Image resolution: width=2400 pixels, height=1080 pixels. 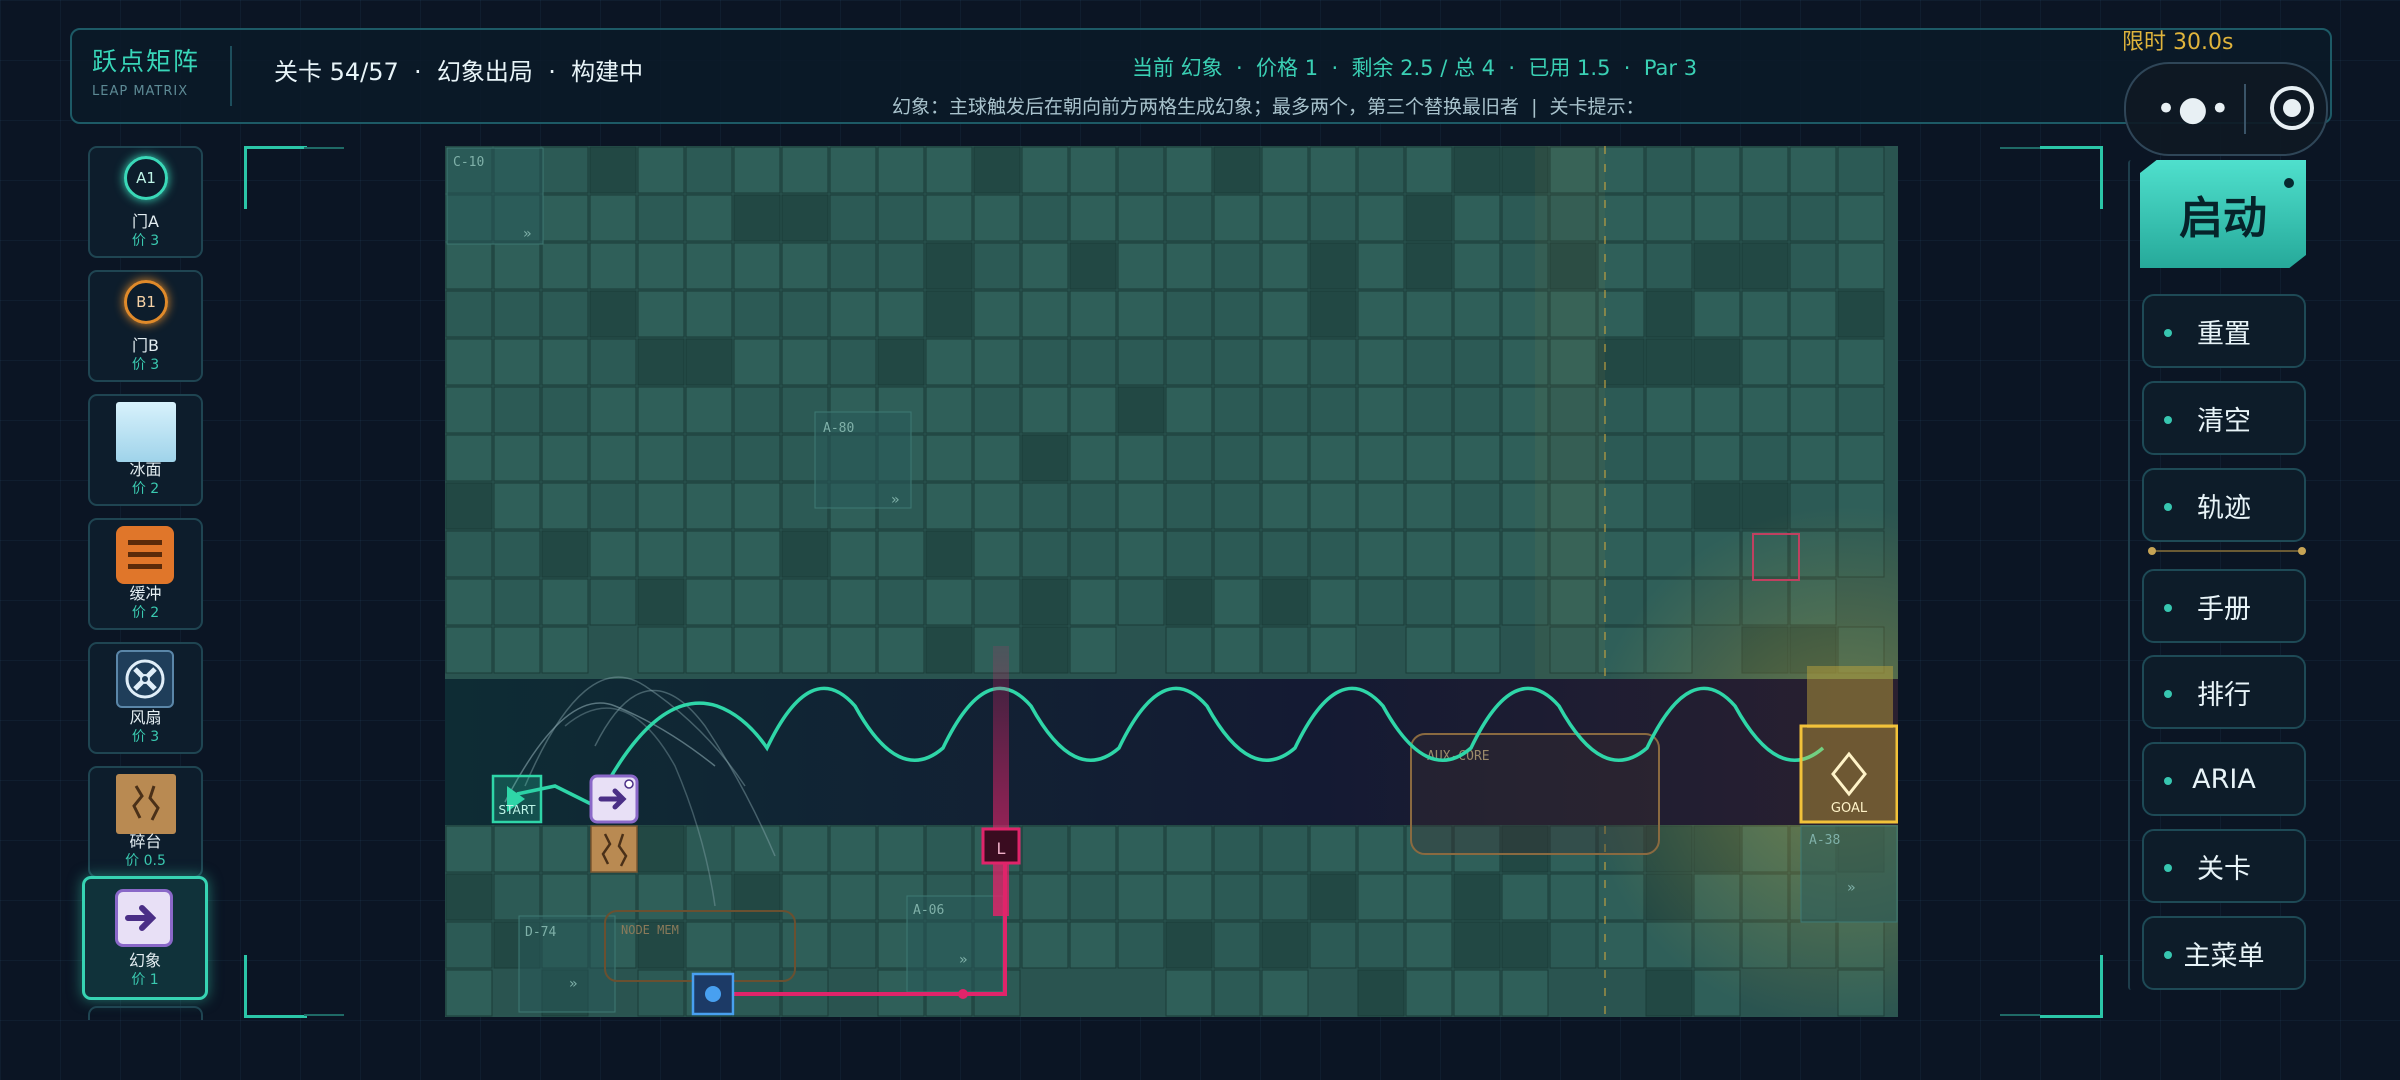 What do you see at coordinates (2224, 508) in the screenshot?
I see `trajectory-button-label: 轨迹` at bounding box center [2224, 508].